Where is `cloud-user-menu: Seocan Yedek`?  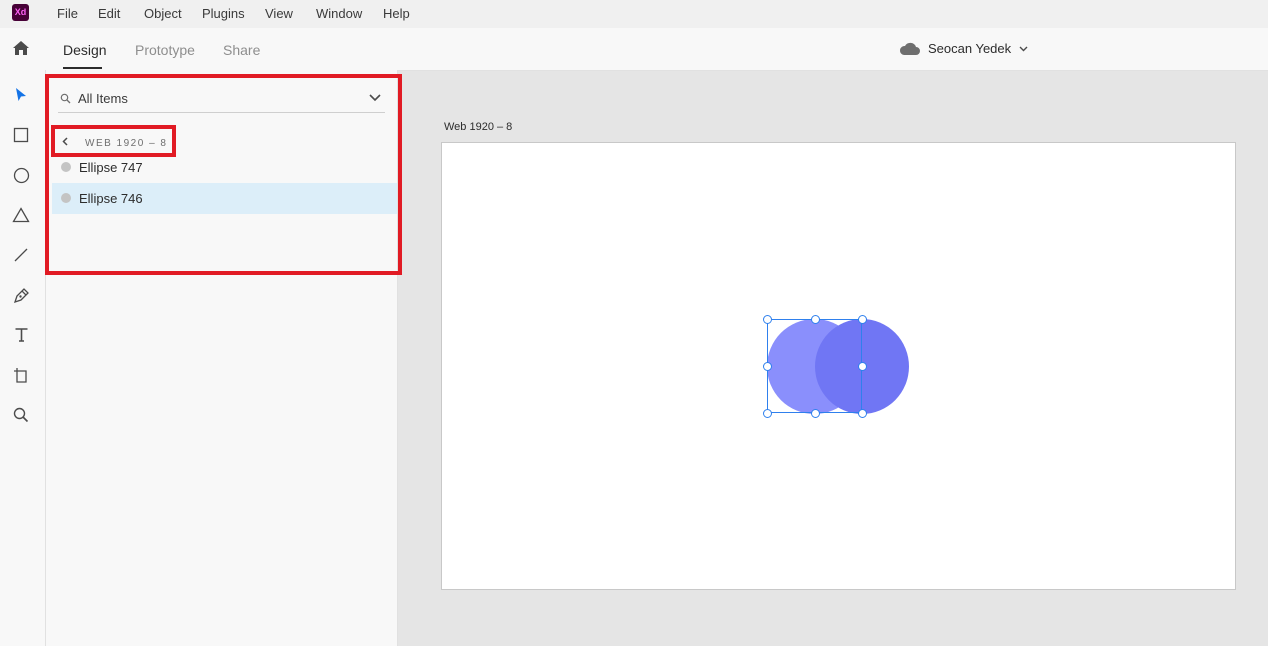
cloud-user-menu: Seocan Yedek is located at coordinates (963, 48).